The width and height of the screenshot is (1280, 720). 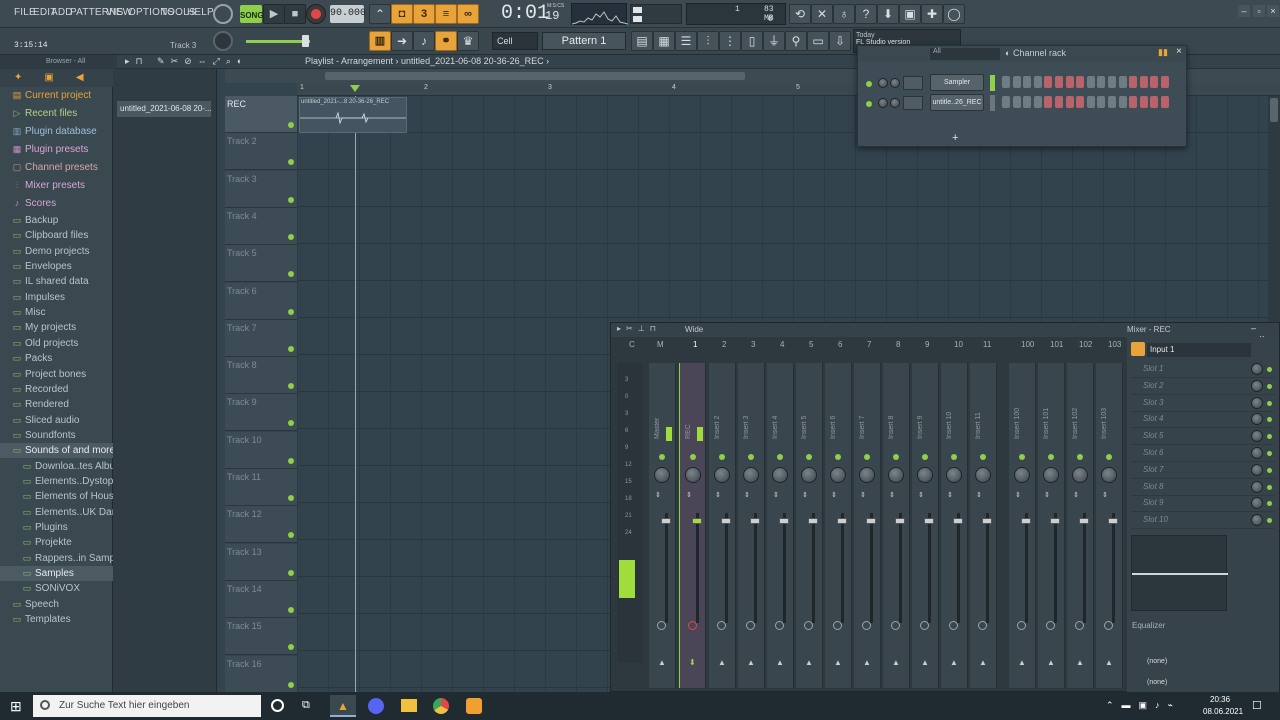 I want to click on mixer-strip: Insert 9 ⇕ ▲, so click(x=925, y=525).